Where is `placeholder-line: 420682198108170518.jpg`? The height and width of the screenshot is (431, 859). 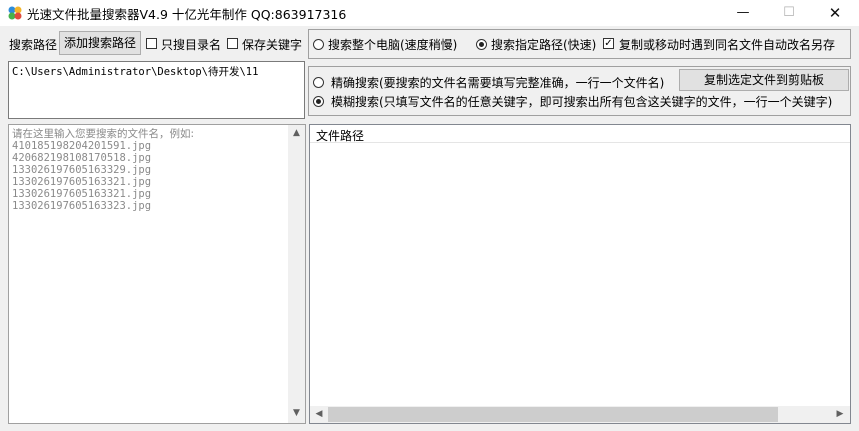
placeholder-line: 420682198108170518.jpg is located at coordinates (82, 158).